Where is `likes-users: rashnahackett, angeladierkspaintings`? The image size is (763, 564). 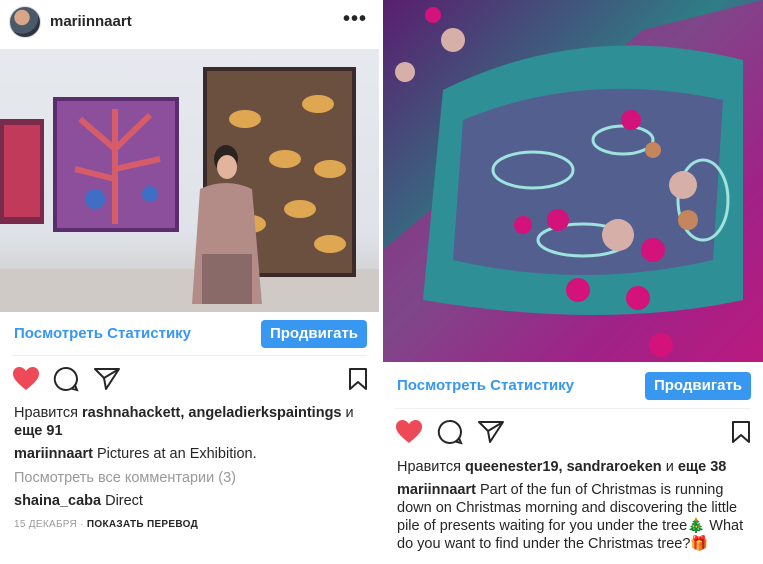 likes-users: rashnahackett, angeladierkspaintings is located at coordinates (211, 413).